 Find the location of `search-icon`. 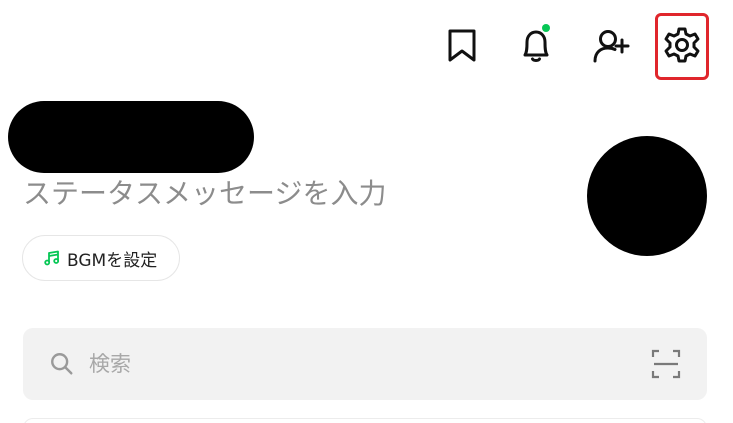

search-icon is located at coordinates (63, 364).